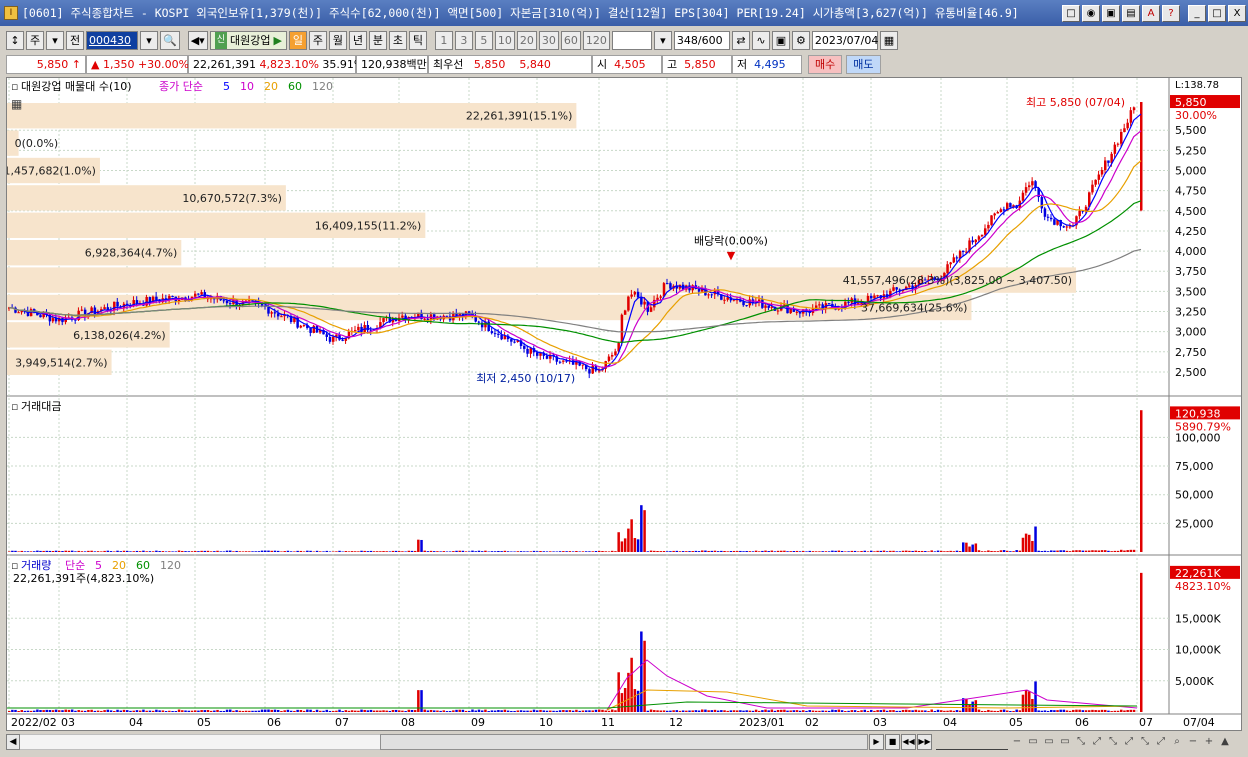 The width and height of the screenshot is (1248, 757). What do you see at coordinates (200, 742) in the screenshot?
I see `scroll-track` at bounding box center [200, 742].